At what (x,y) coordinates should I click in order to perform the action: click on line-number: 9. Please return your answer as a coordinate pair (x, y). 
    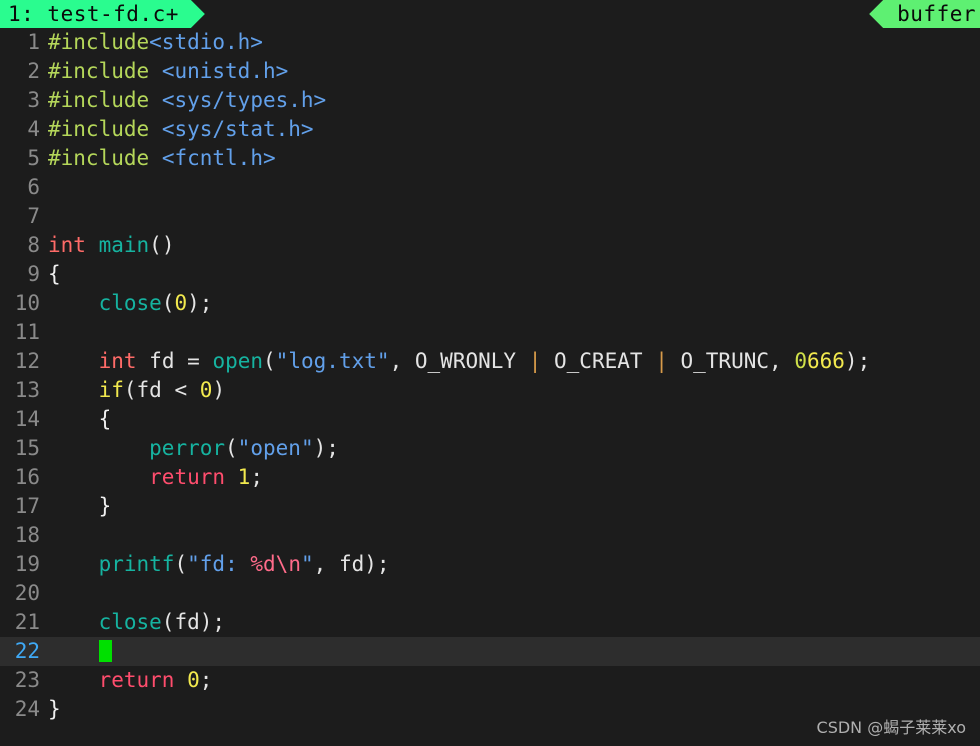
    Looking at the image, I should click on (33, 274).